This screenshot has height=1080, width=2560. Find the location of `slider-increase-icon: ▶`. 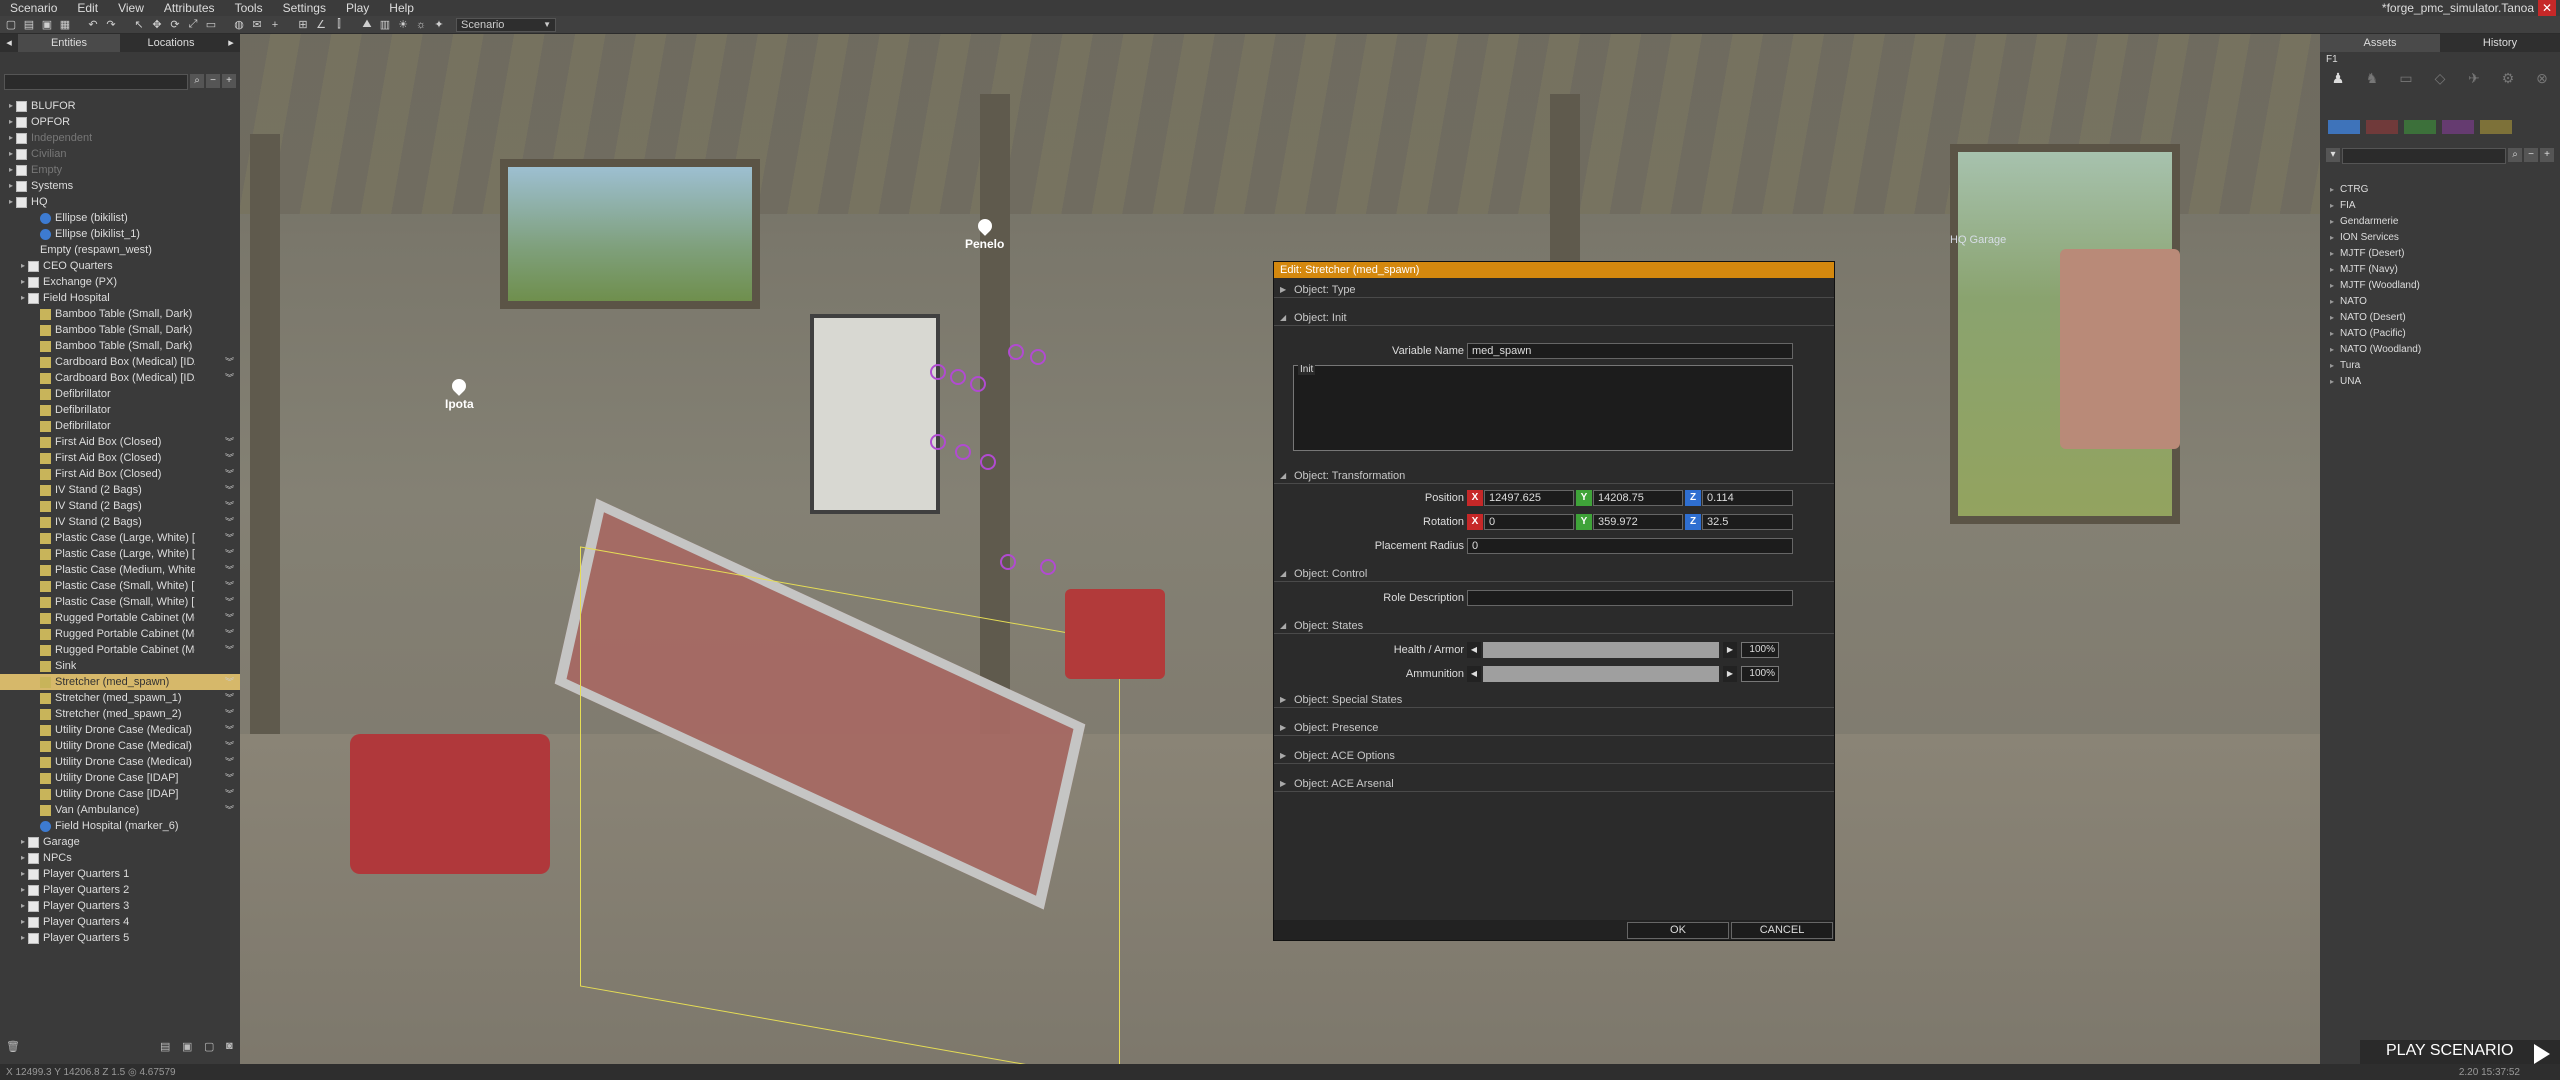

slider-increase-icon: ▶ is located at coordinates (1730, 650).